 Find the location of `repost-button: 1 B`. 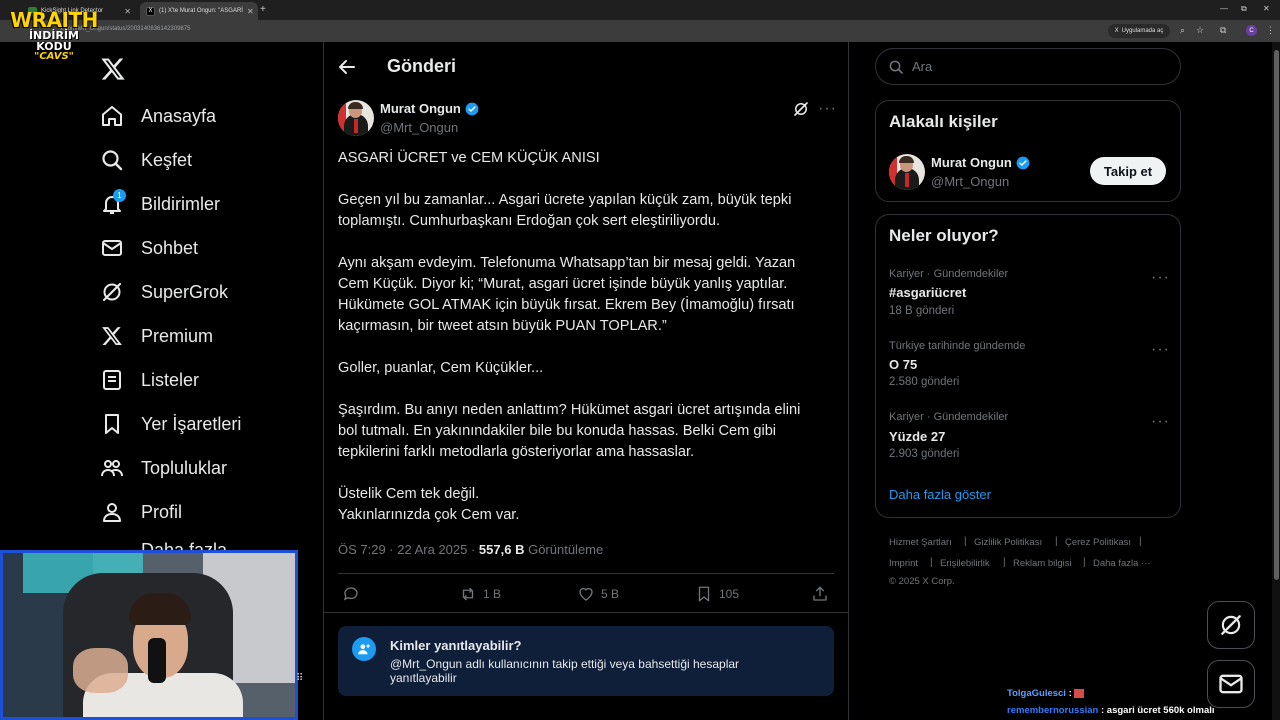

repost-button: 1 B is located at coordinates (480, 594).